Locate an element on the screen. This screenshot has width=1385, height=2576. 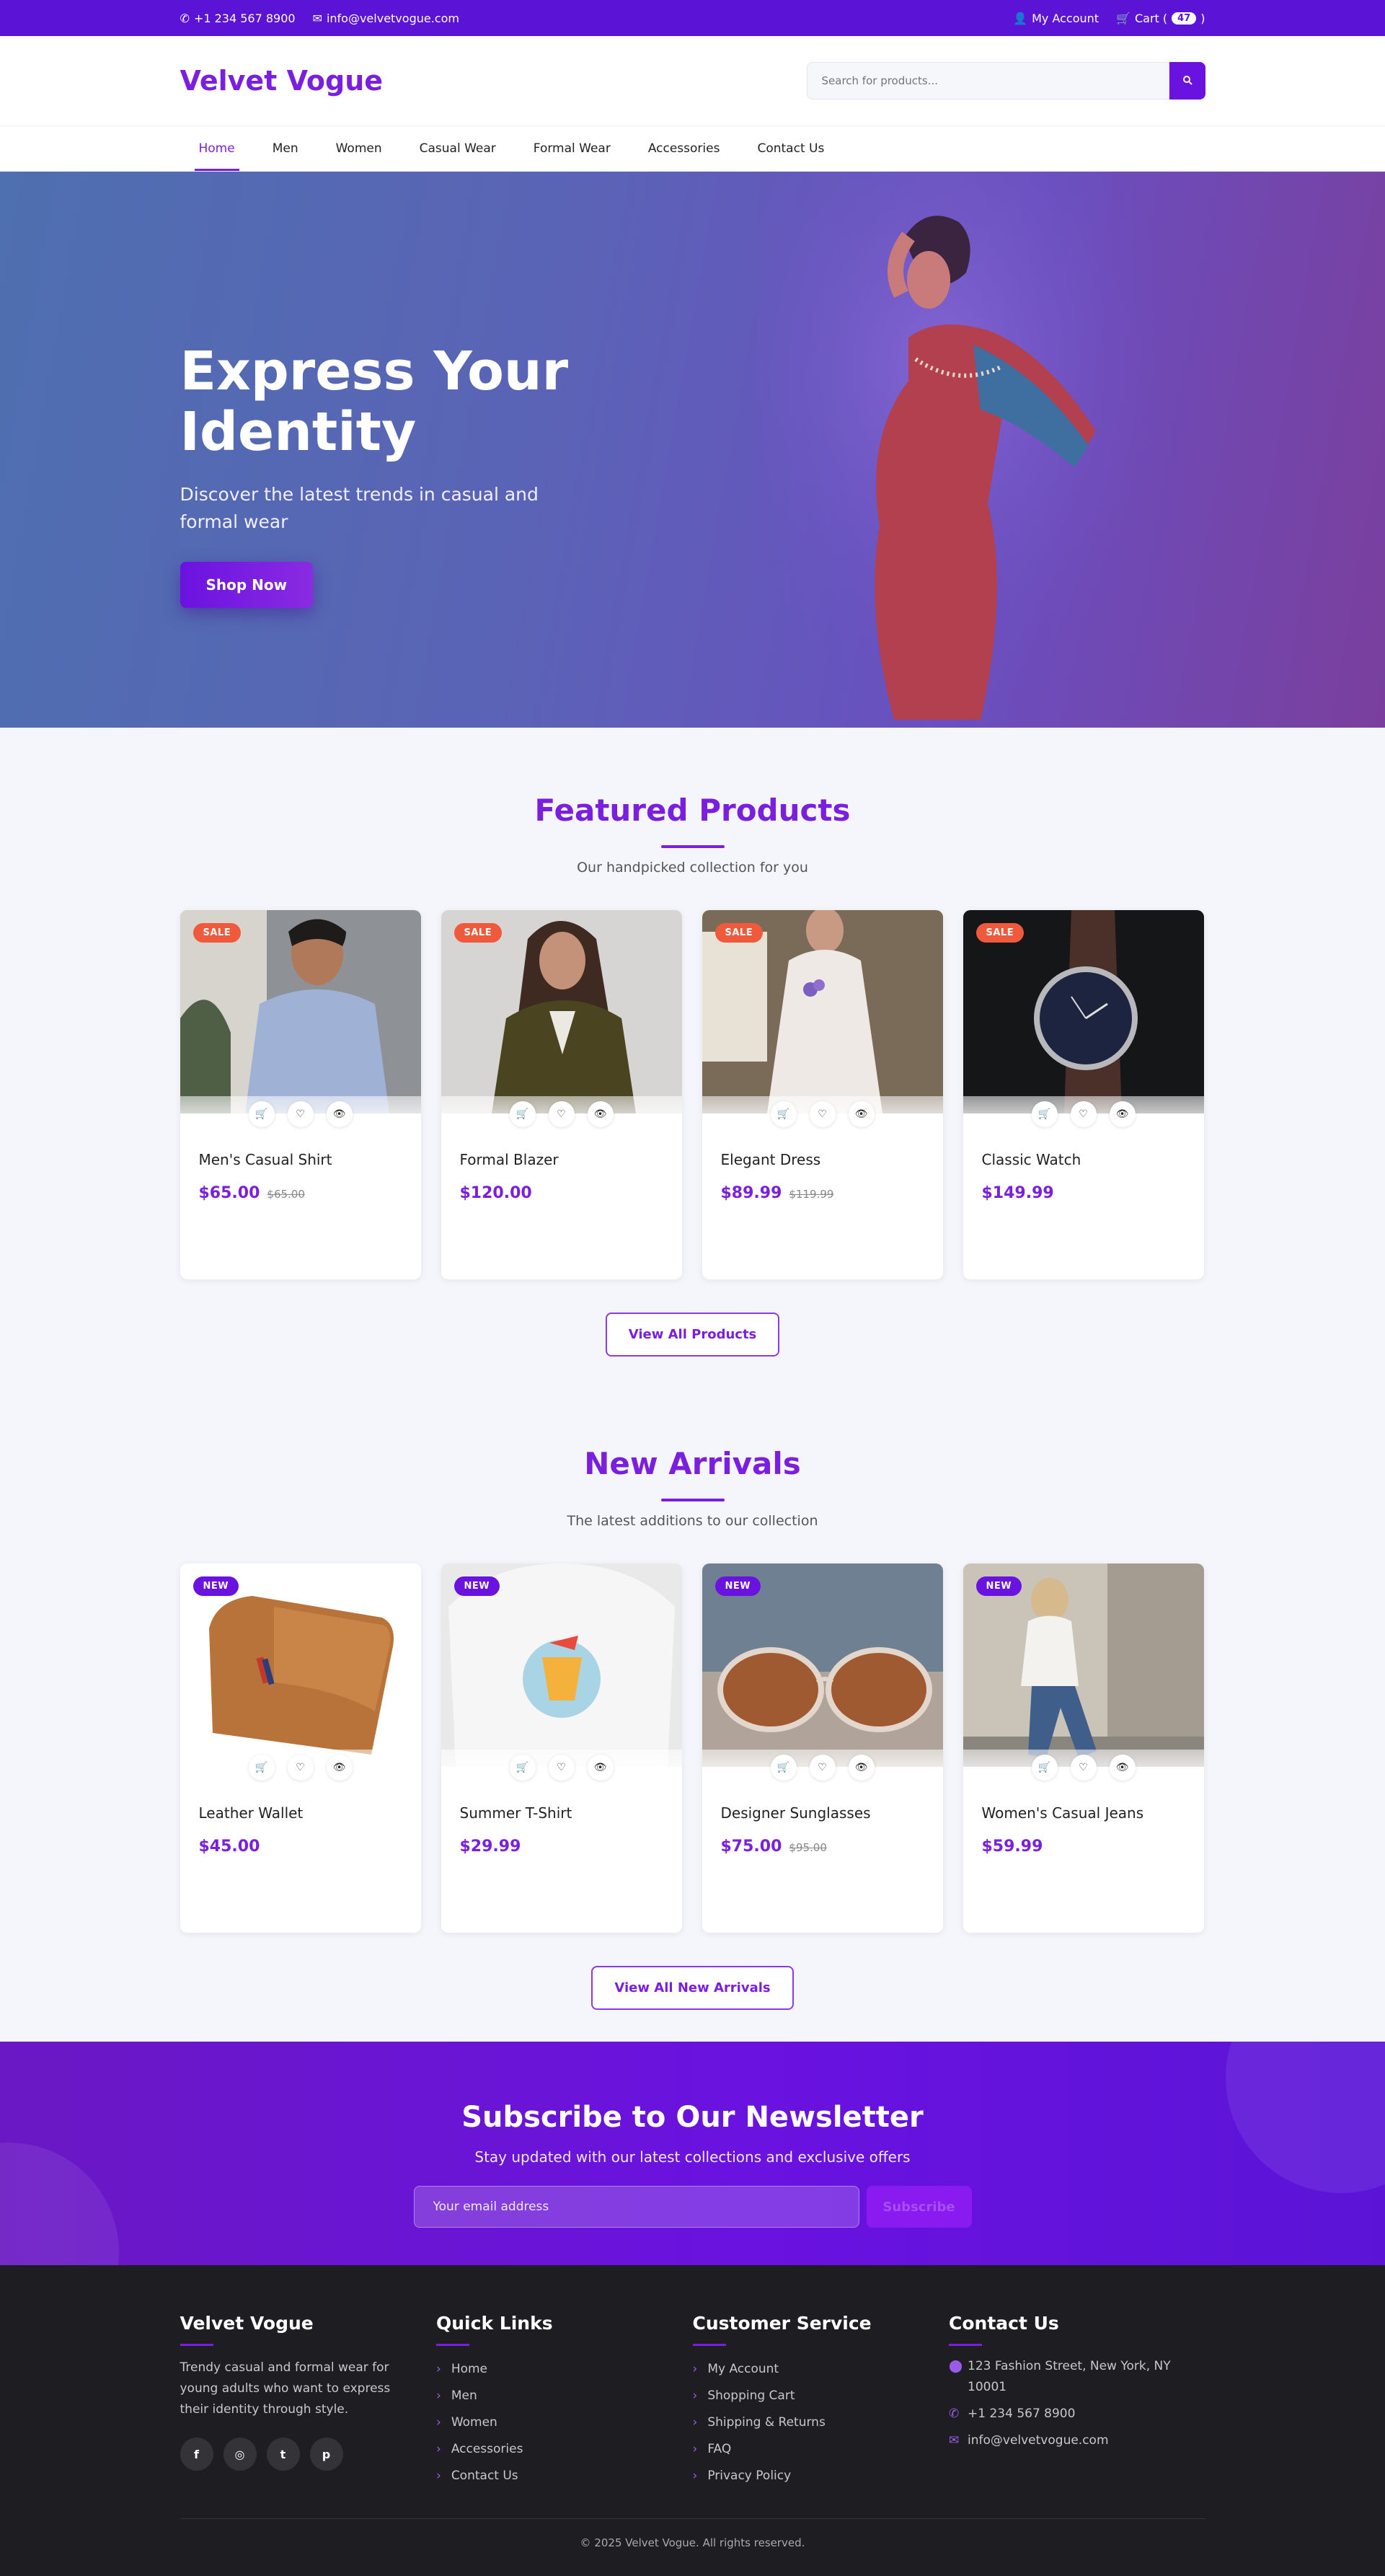
product-name: Designer Sunglasses is located at coordinates (822, 1813).